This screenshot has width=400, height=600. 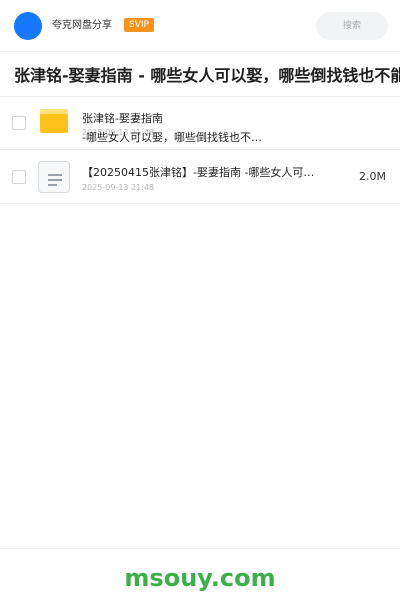 I want to click on watermark-text: msouy.com, so click(x=200, y=578).